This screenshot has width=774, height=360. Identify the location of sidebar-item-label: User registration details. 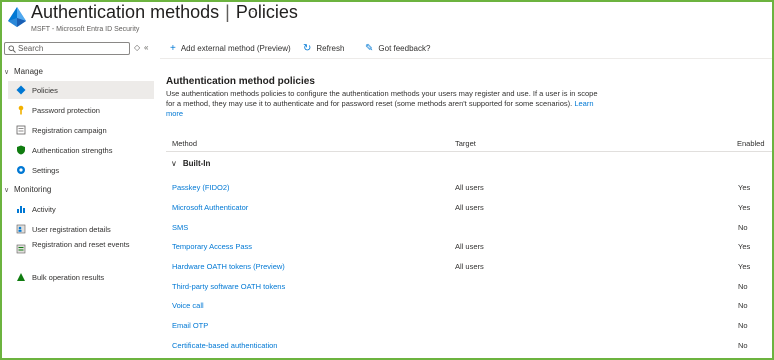
(71, 229).